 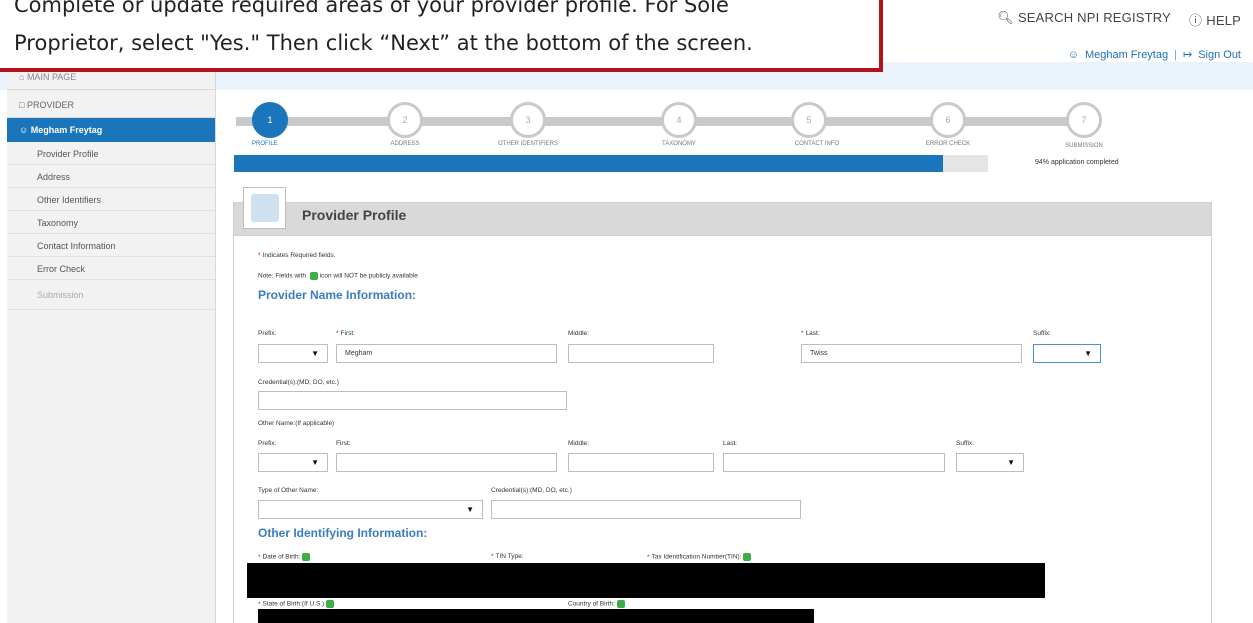 What do you see at coordinates (293, 353) in the screenshot?
I see `prefix-select: ▼` at bounding box center [293, 353].